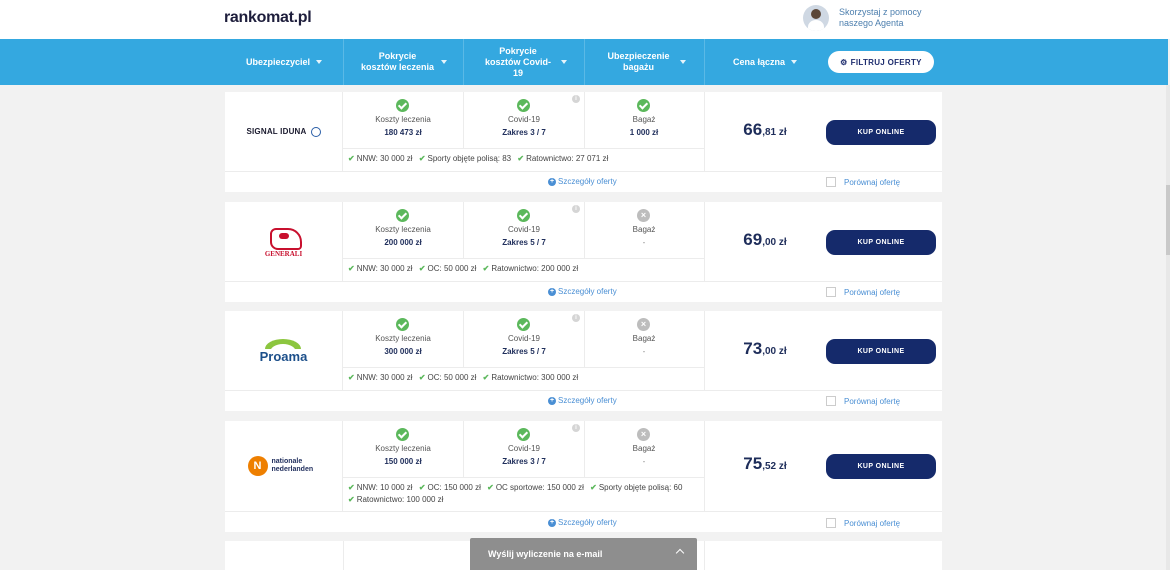 The image size is (1170, 570). What do you see at coordinates (765, 239) in the screenshot?
I see `offer-price: 69,00 zł` at bounding box center [765, 239].